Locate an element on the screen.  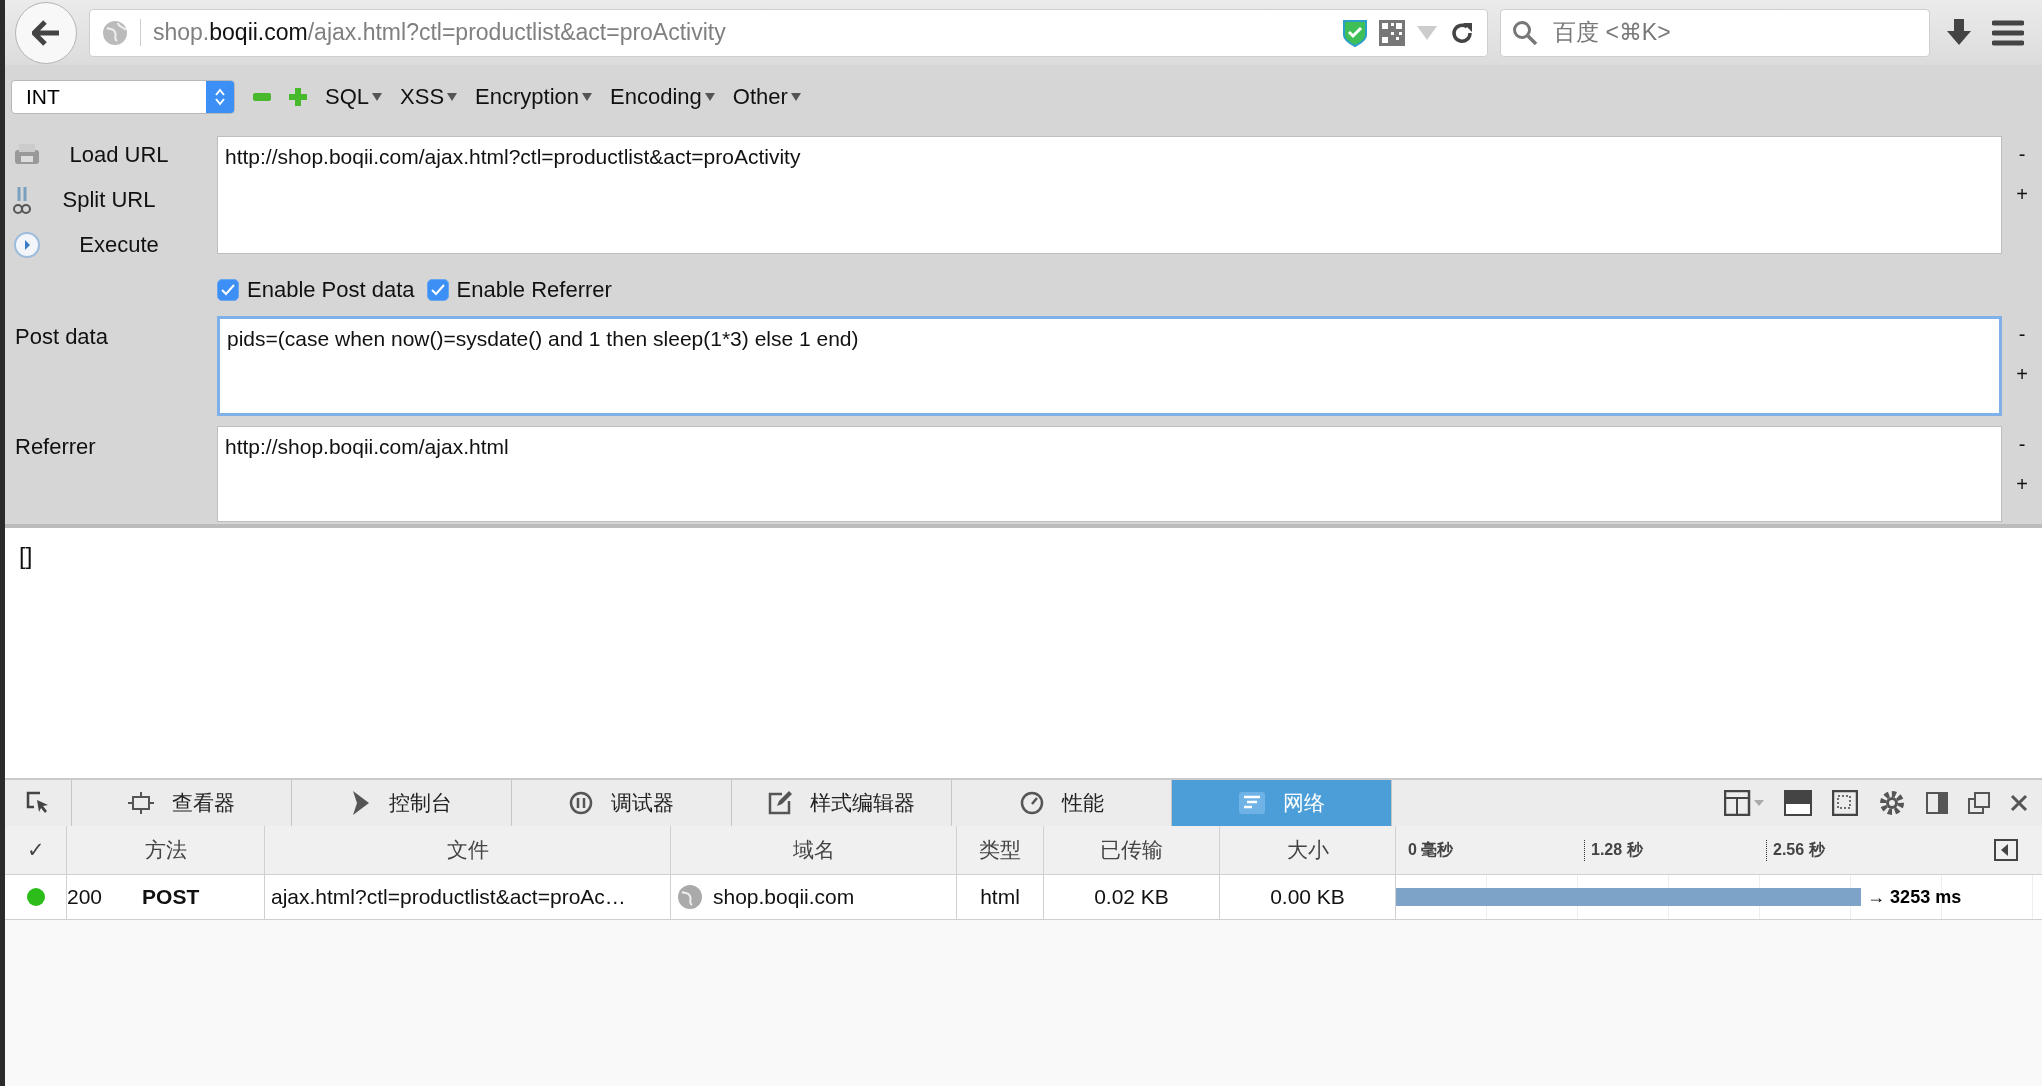
hackbar-action: Split URL is located at coordinates (115, 200).